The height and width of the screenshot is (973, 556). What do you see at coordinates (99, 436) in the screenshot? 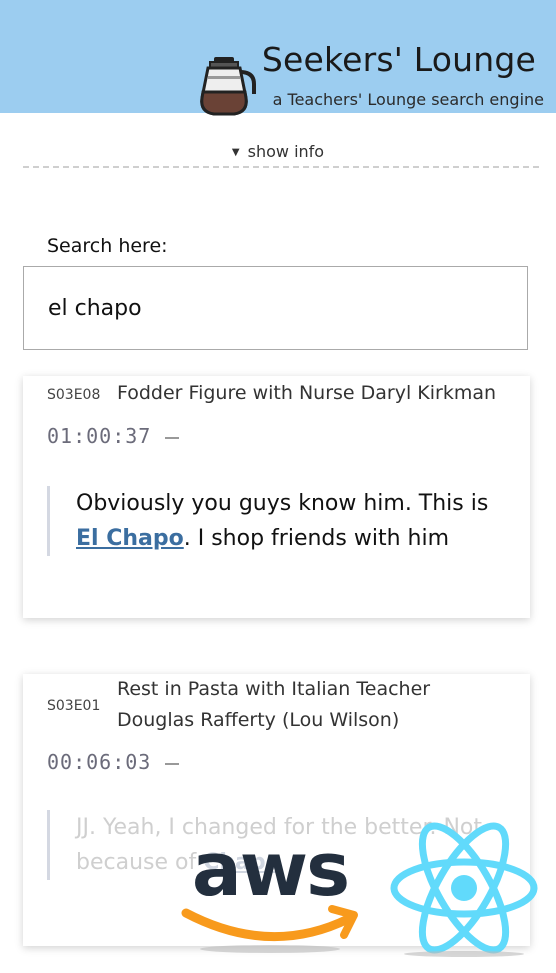
I see `timestamp-text: 01:00:37` at bounding box center [99, 436].